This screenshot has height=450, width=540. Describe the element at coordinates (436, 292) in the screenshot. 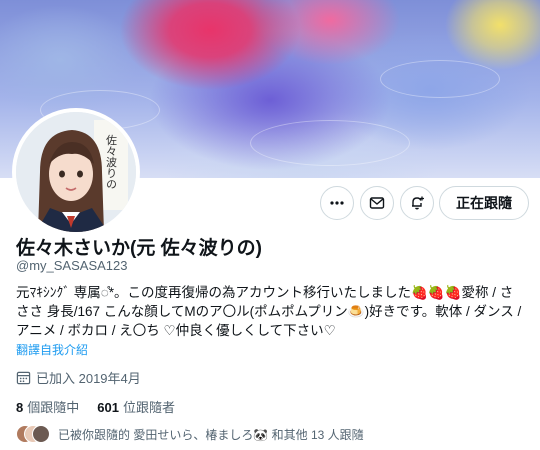

I see `strawberry-emoji: 🍓🍓🍓` at that location.